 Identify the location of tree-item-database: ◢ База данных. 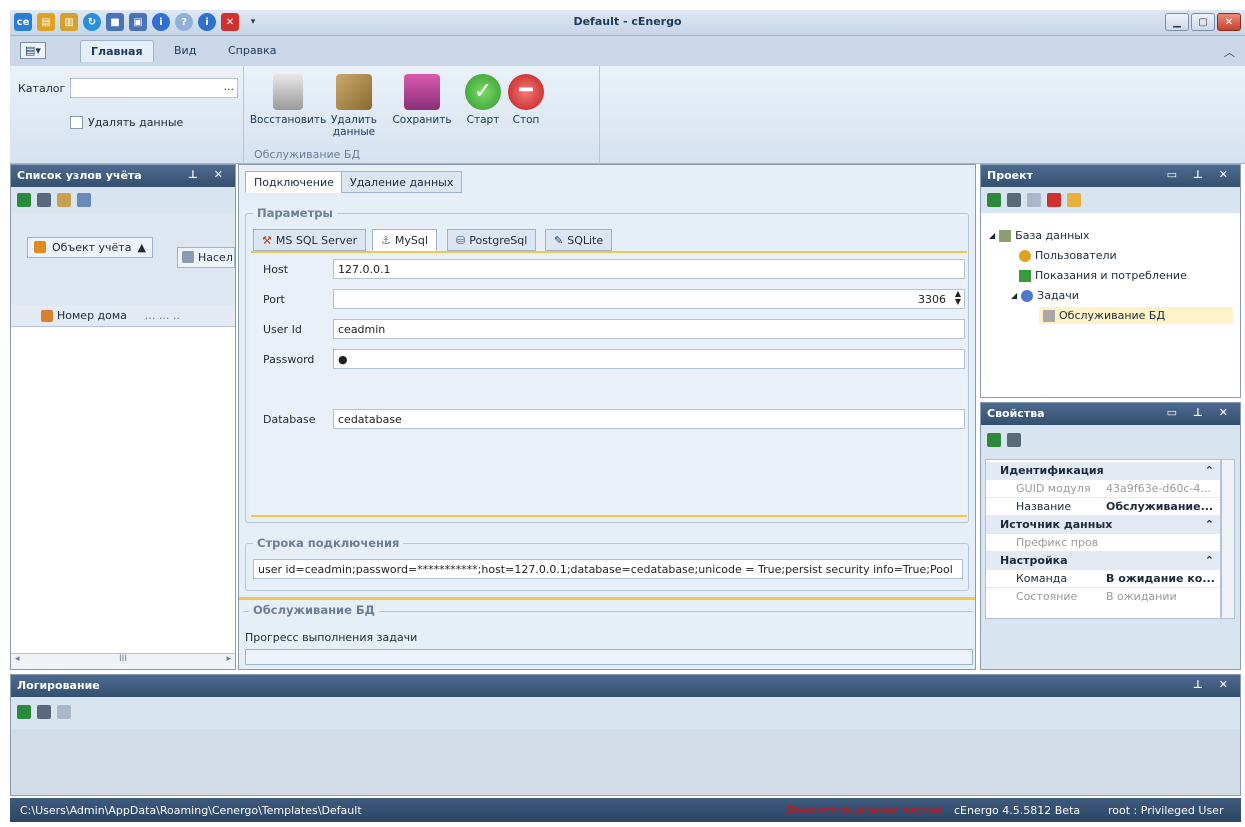
(1039, 235).